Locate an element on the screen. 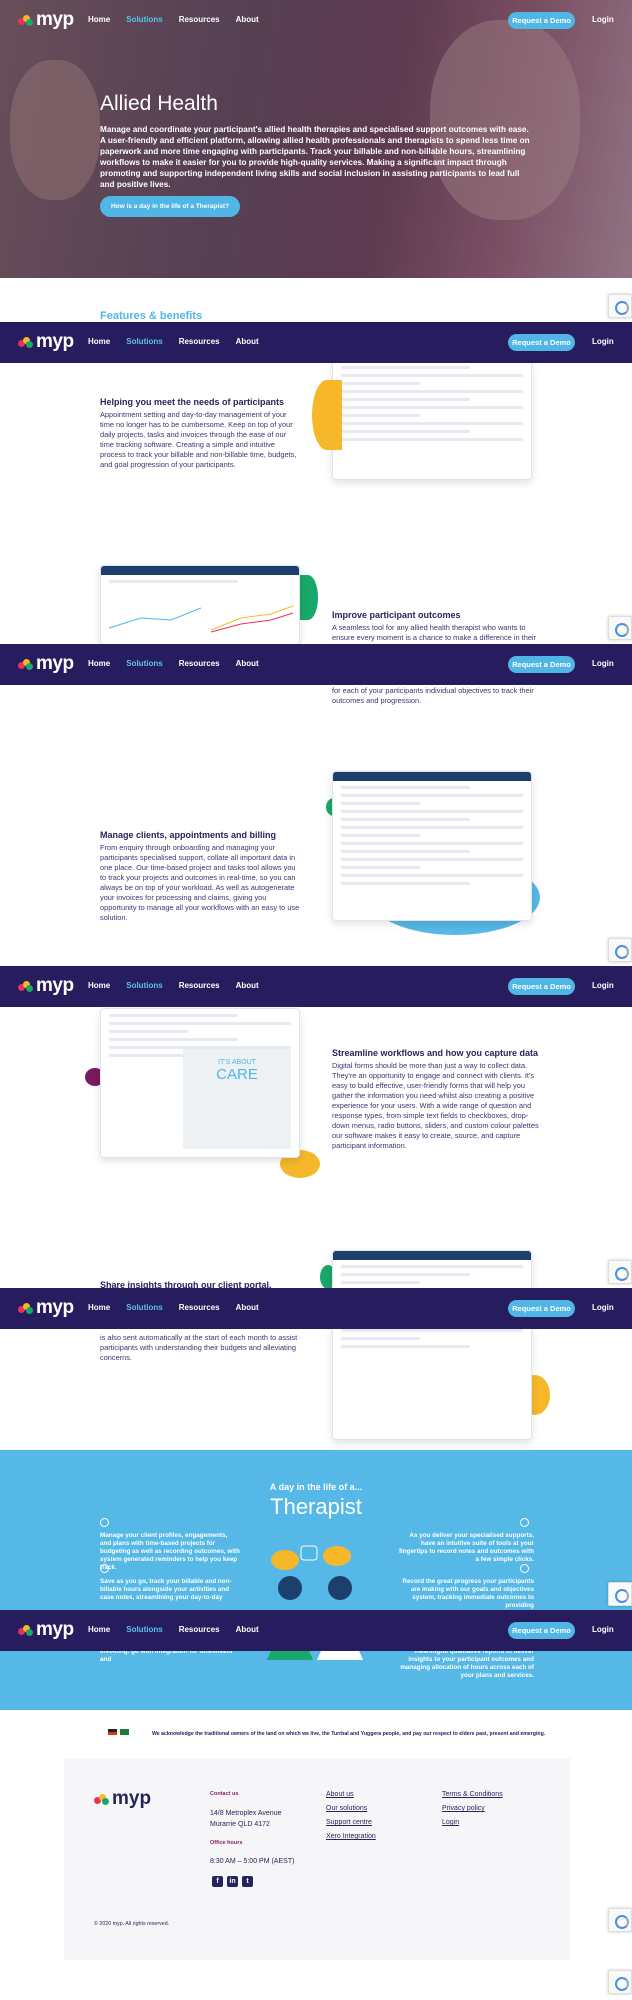  footer-logo: myp is located at coordinates (122, 1799).